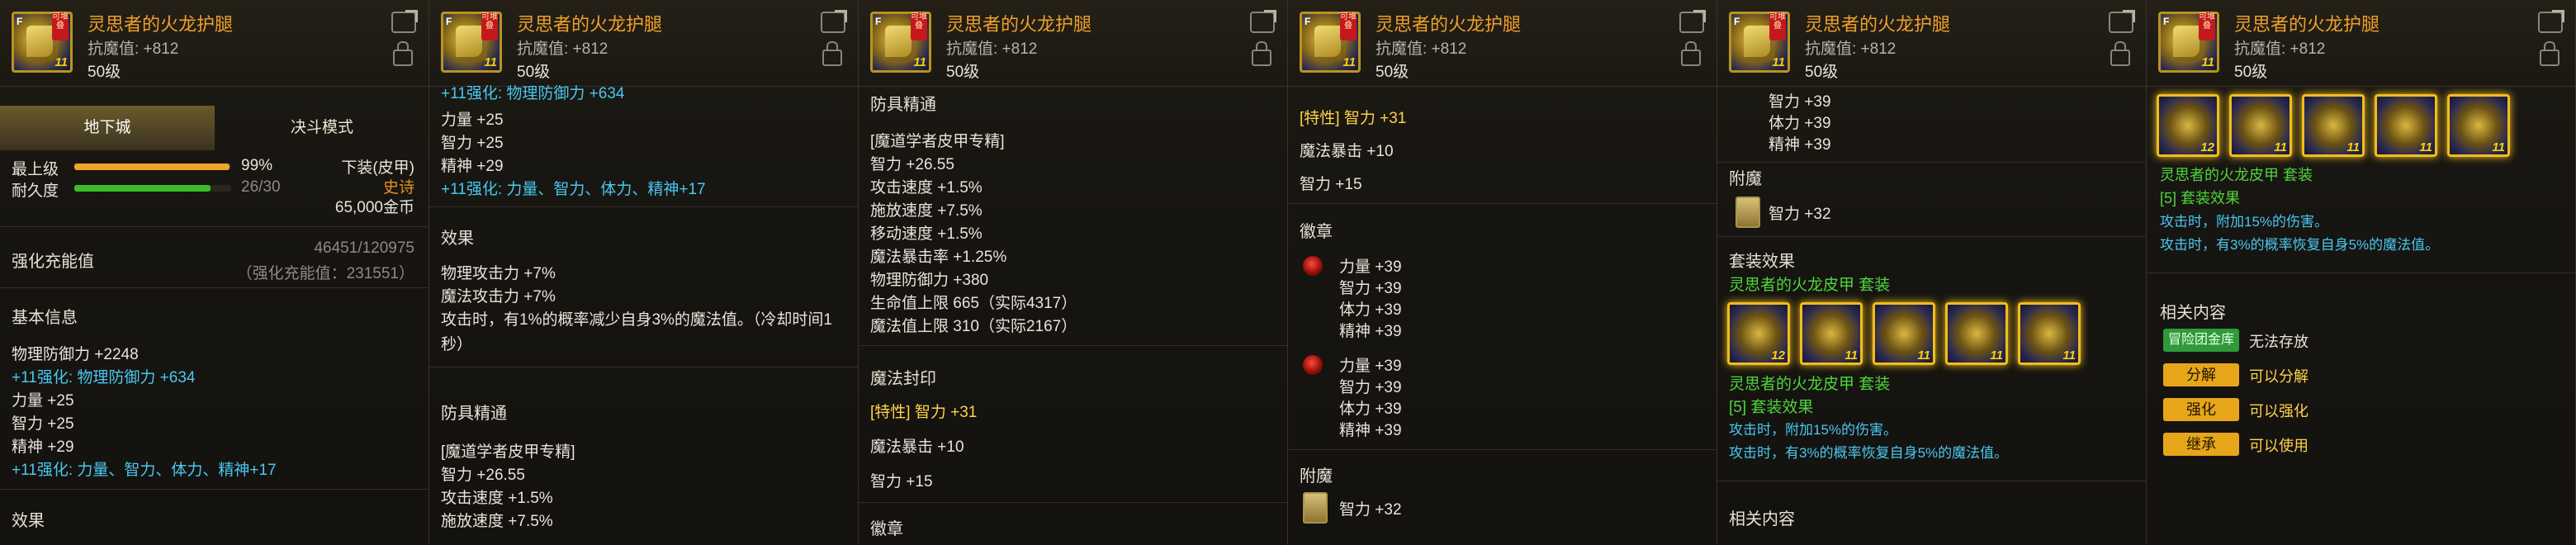 The image size is (2576, 545). I want to click on vault-status: 无法存放, so click(2278, 342).